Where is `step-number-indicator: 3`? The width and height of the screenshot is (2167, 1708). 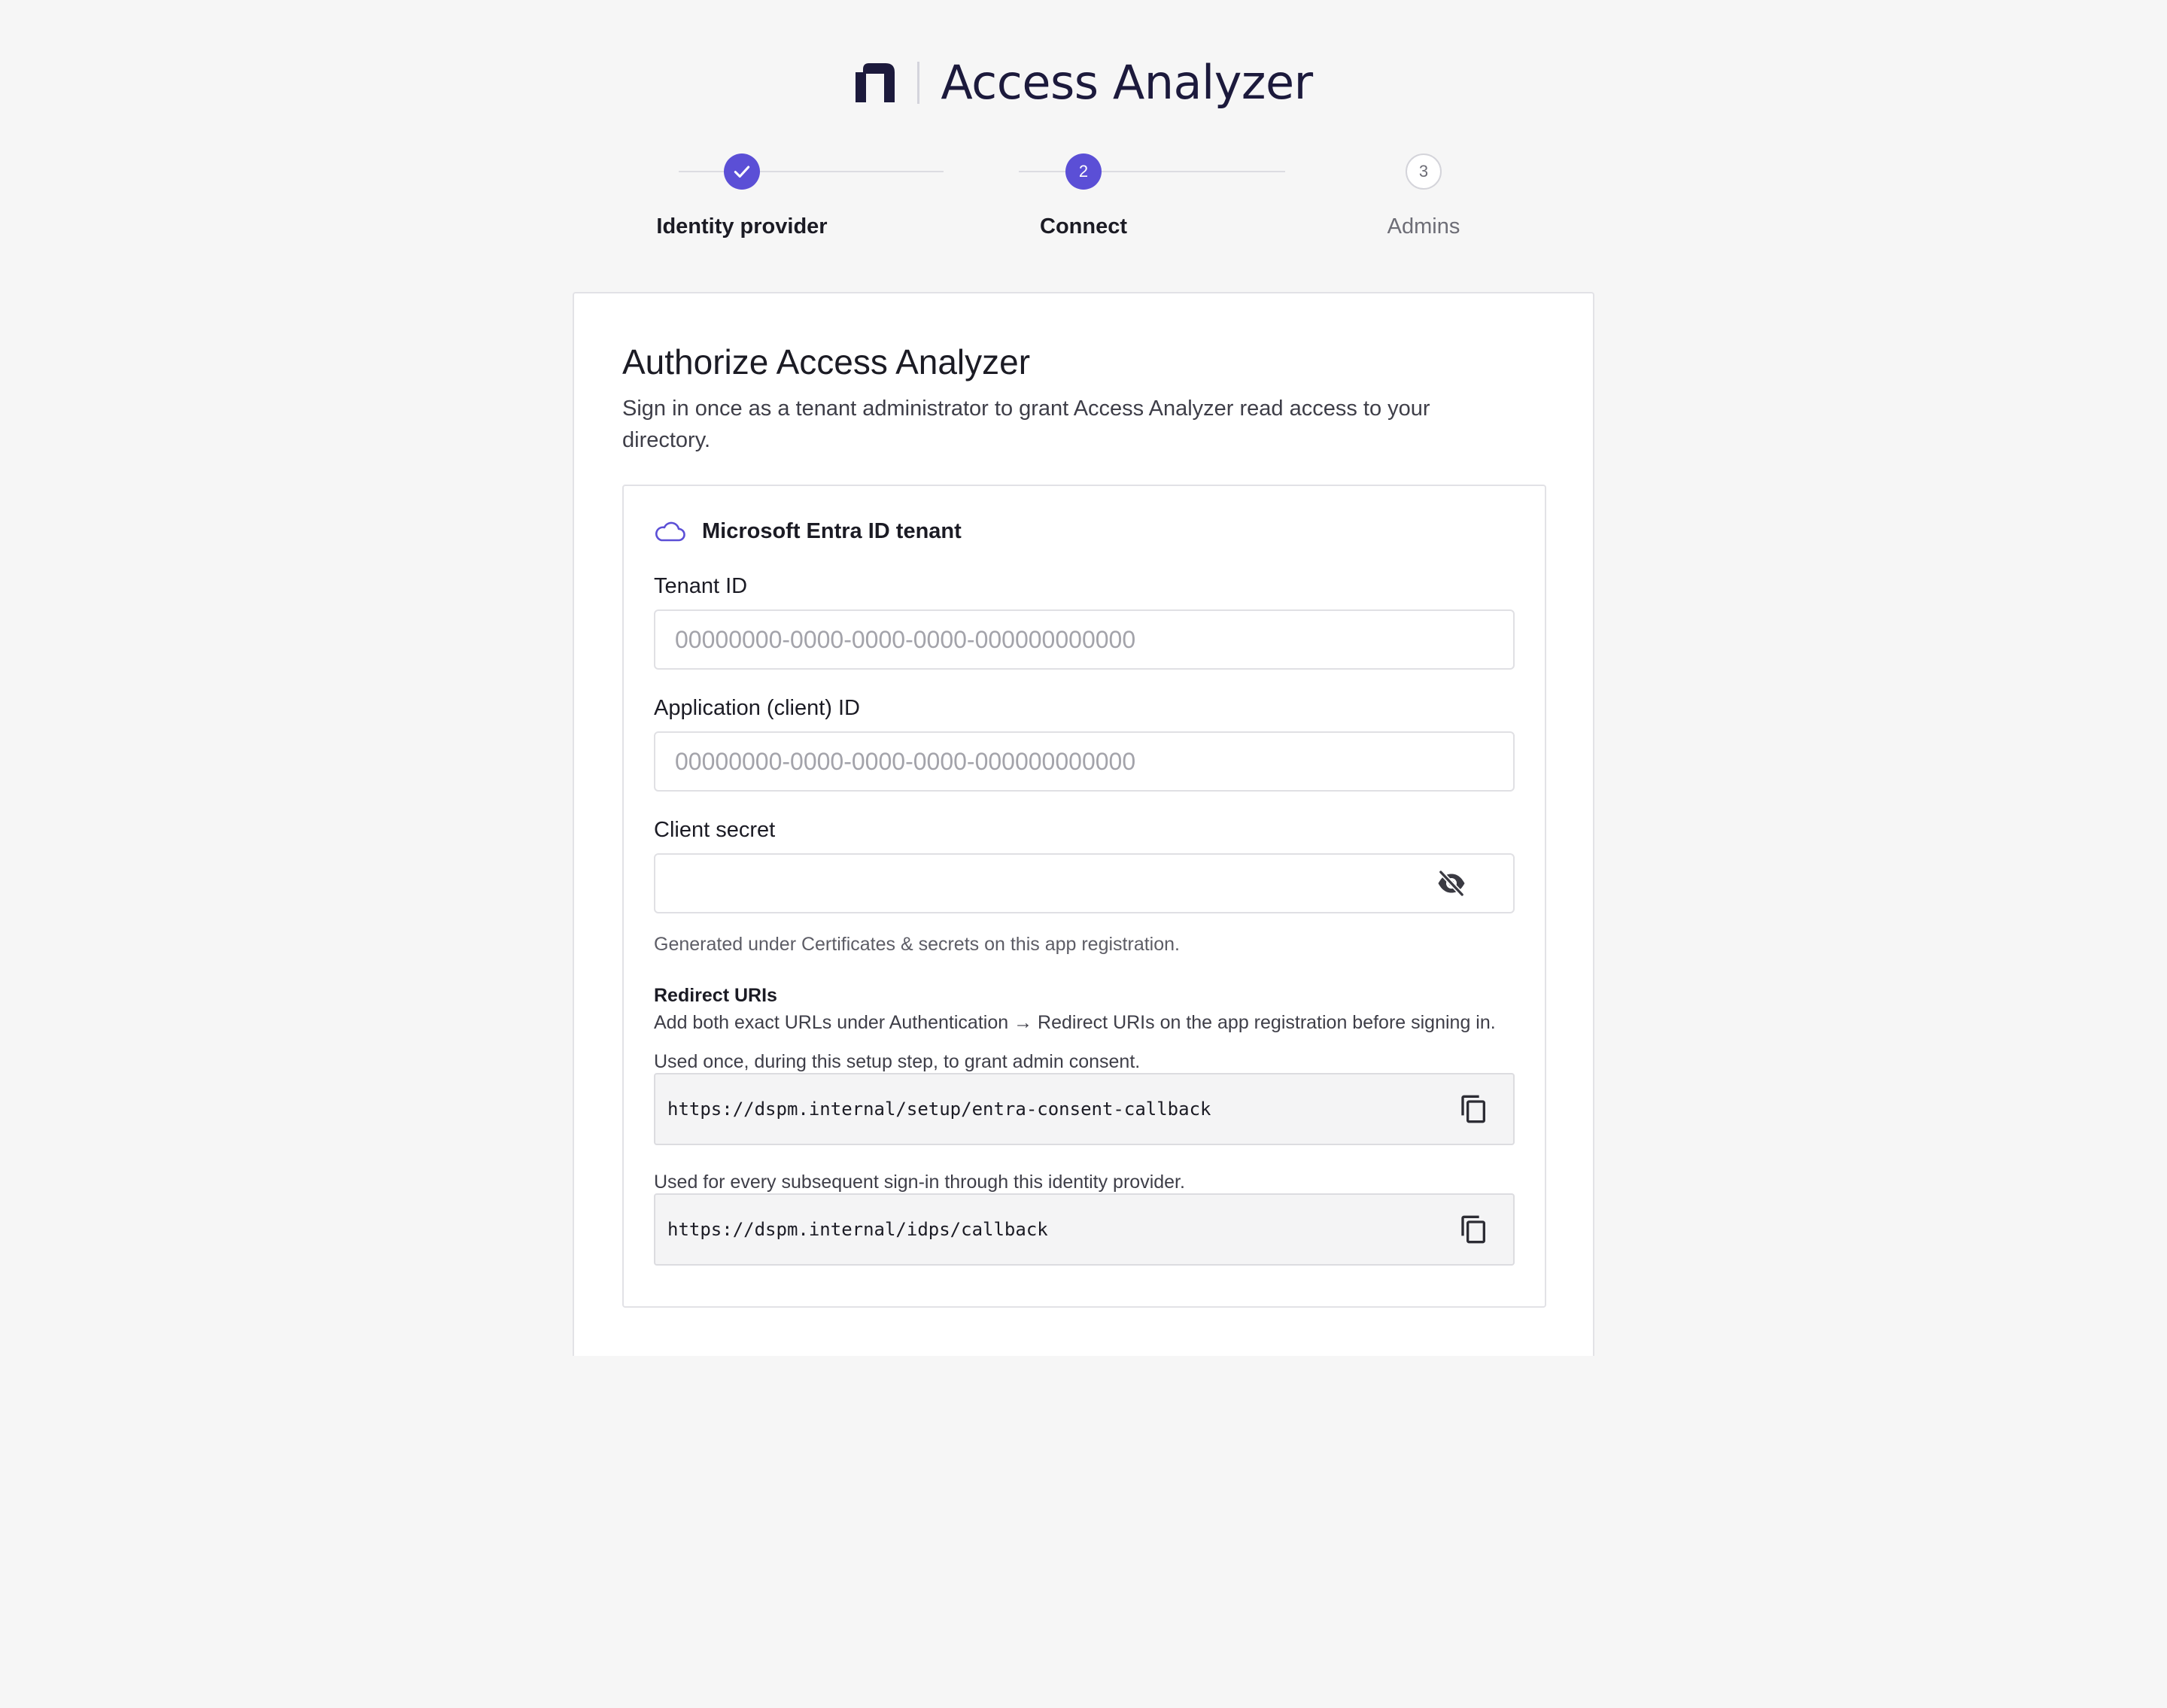 step-number-indicator: 3 is located at coordinates (1424, 171).